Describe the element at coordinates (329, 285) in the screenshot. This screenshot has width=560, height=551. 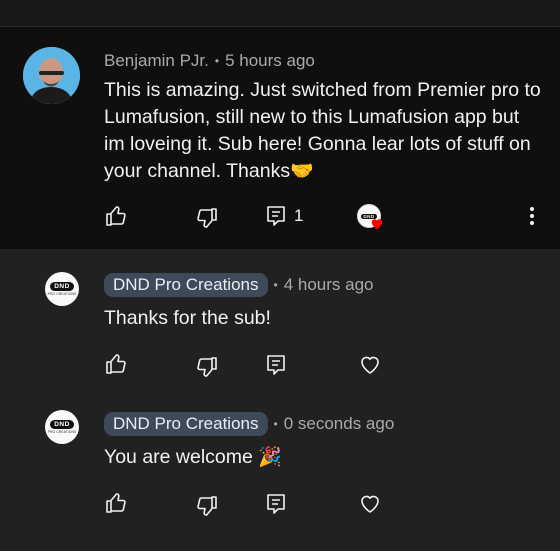
I see `reply-time: 4 hours ago` at that location.